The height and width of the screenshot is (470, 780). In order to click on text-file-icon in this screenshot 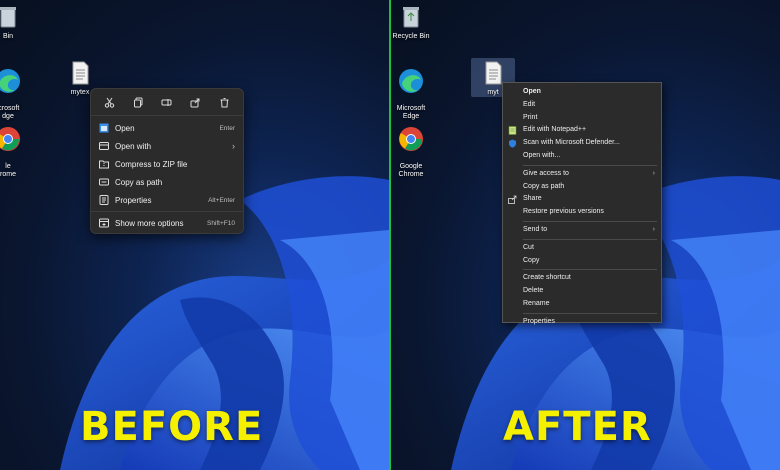, I will do `click(80, 73)`.